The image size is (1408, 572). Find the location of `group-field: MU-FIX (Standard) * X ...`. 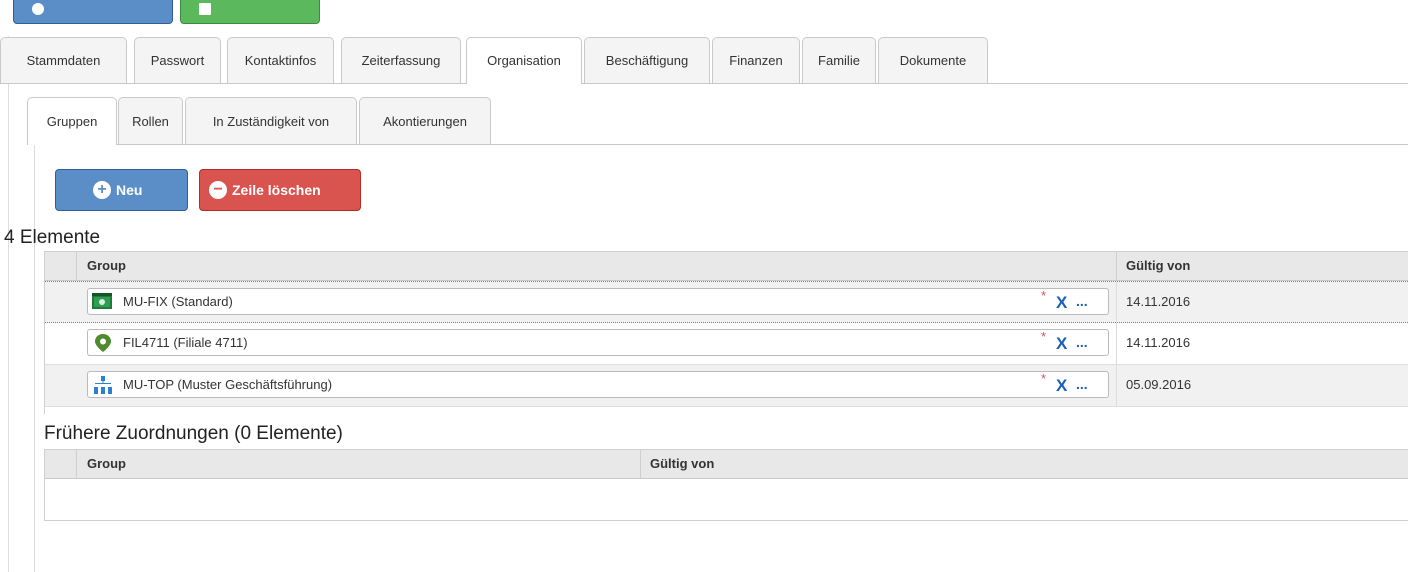

group-field: MU-FIX (Standard) * X ... is located at coordinates (598, 301).